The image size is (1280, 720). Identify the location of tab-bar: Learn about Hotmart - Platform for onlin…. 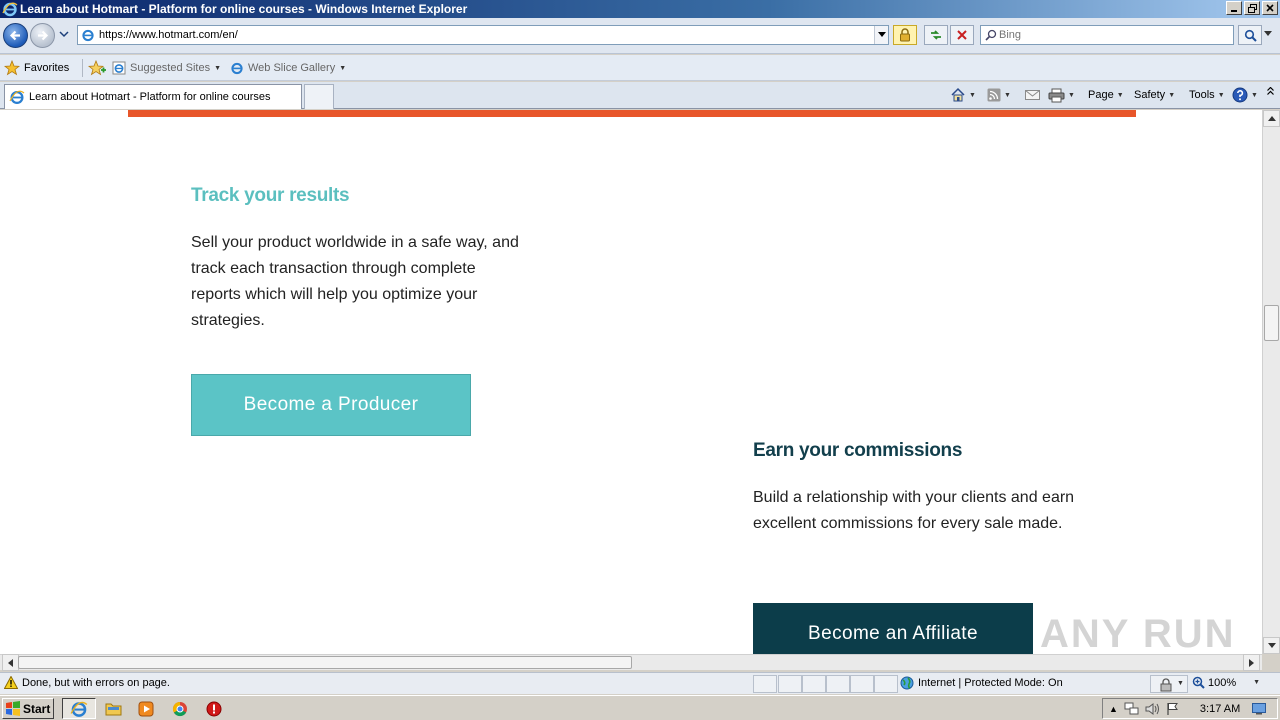
(640, 95).